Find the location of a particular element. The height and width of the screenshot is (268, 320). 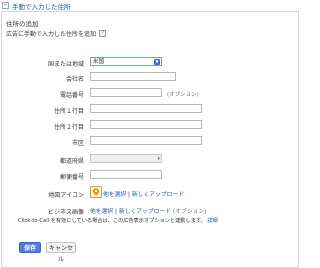

business-image-row: ビジネス画像 他を選択 | 新しくアップロード (オプション) is located at coordinates (150, 210).